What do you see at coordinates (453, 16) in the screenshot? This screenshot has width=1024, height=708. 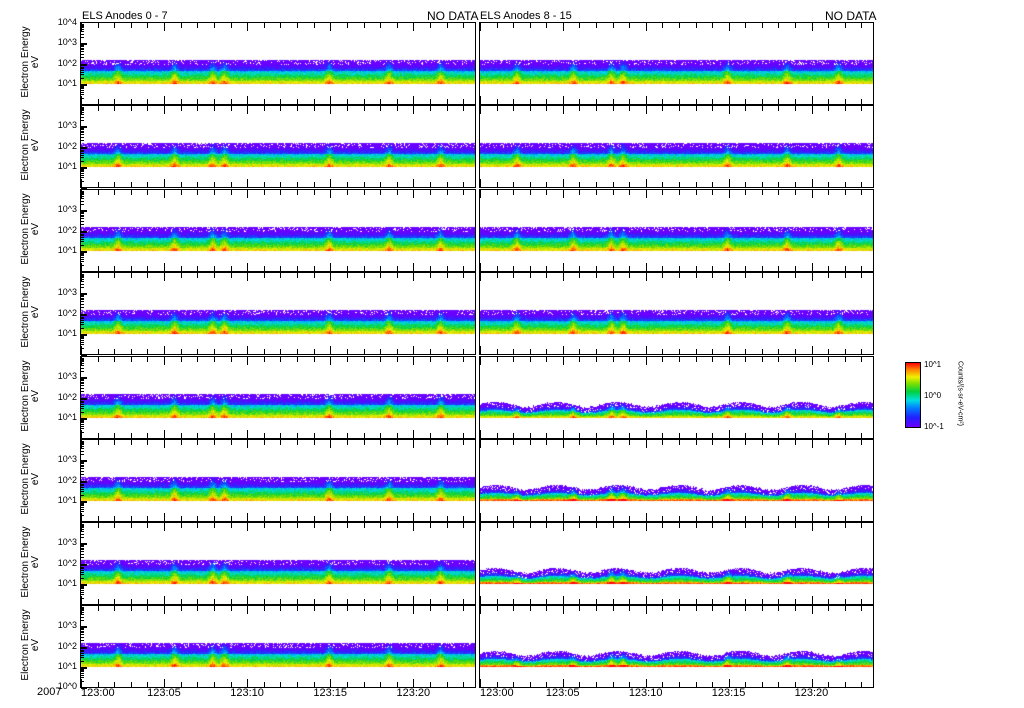 I see `left-no-data-label: NO DATA` at bounding box center [453, 16].